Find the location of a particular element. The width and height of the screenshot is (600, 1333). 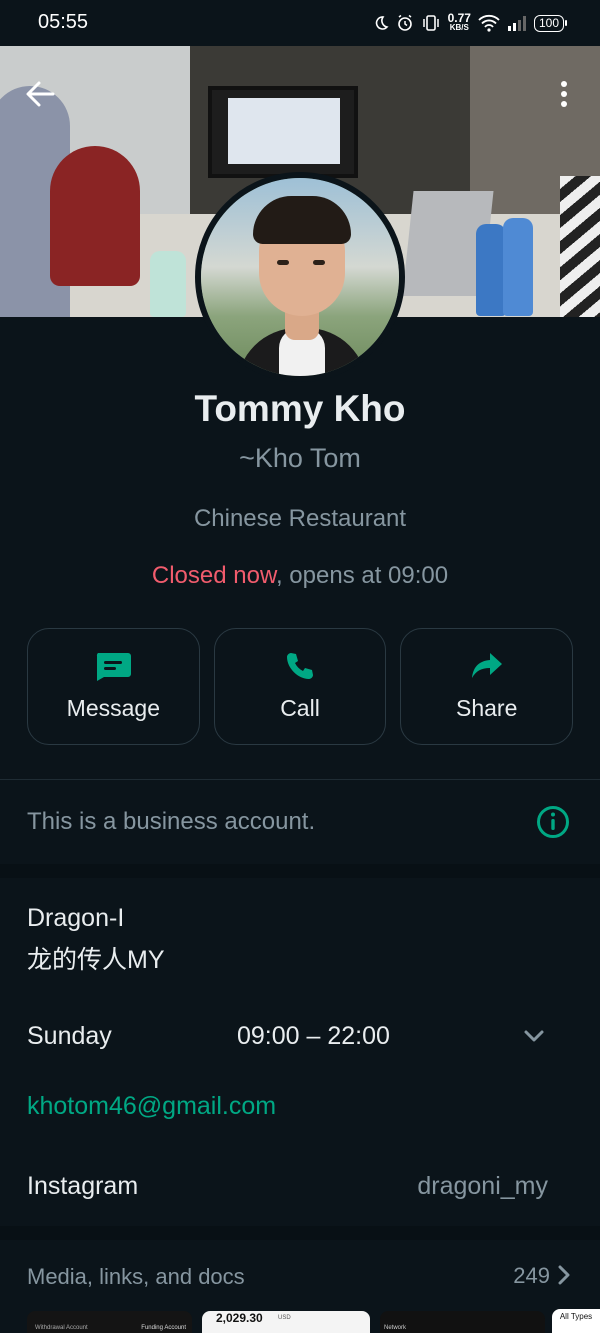

hours-day: Sunday is located at coordinates (69, 1036).